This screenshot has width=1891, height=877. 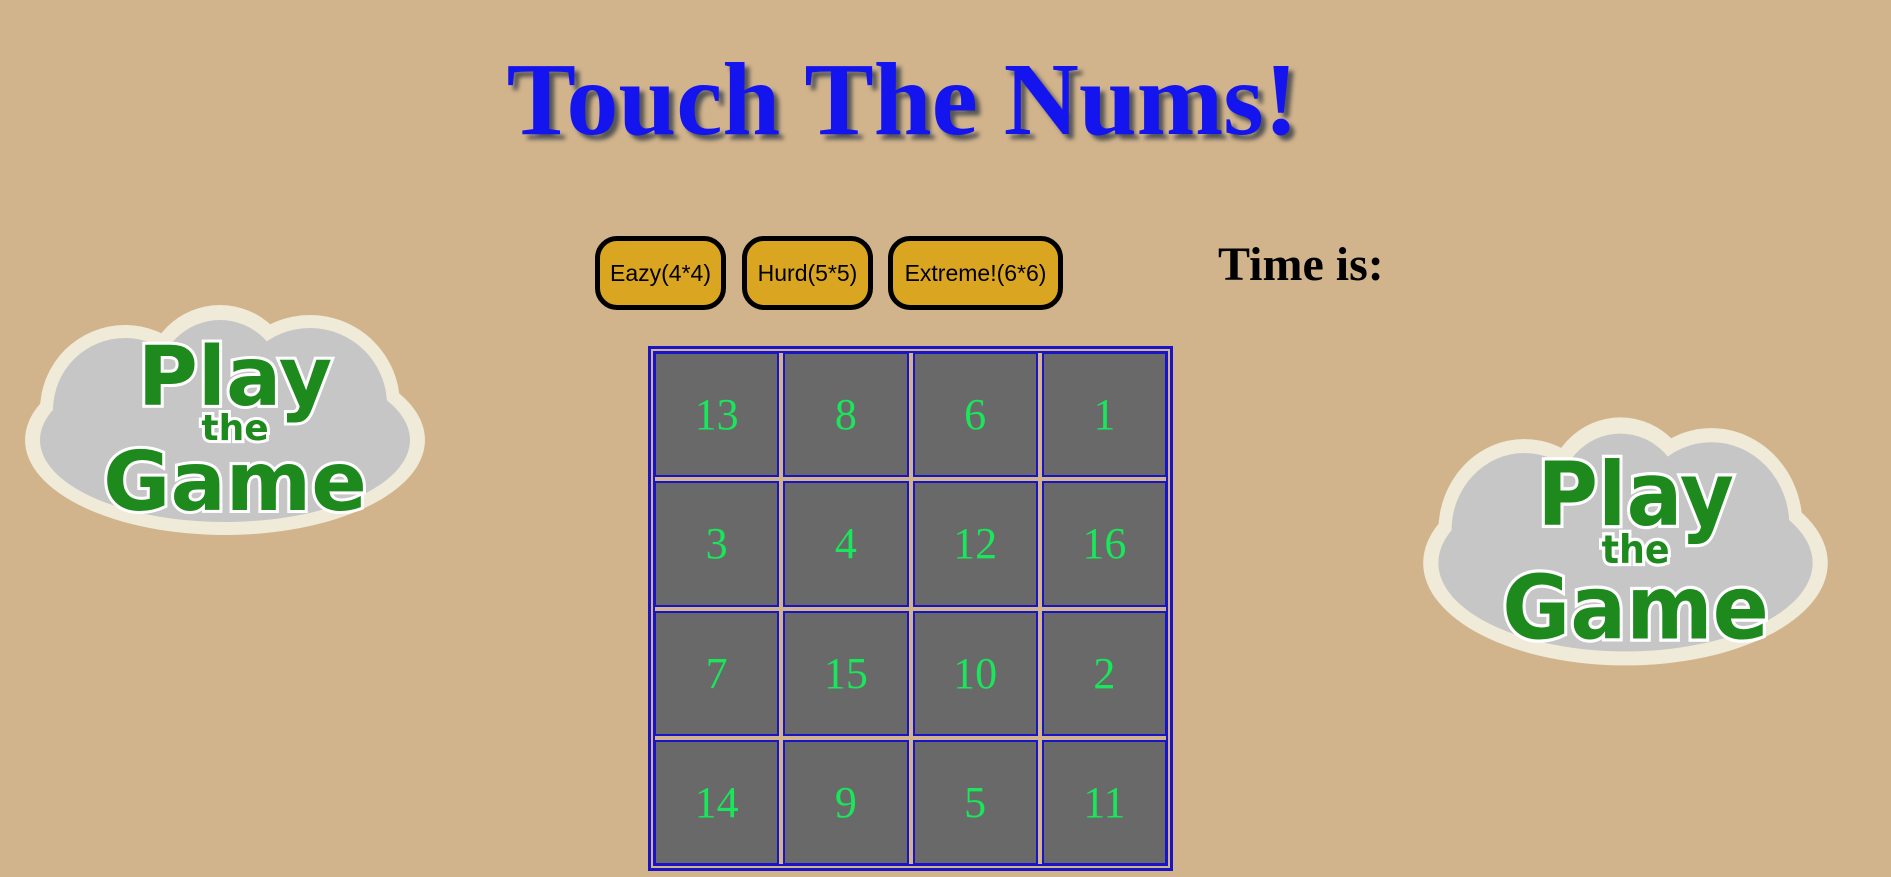 What do you see at coordinates (1104, 544) in the screenshot?
I see `number-cell: 16` at bounding box center [1104, 544].